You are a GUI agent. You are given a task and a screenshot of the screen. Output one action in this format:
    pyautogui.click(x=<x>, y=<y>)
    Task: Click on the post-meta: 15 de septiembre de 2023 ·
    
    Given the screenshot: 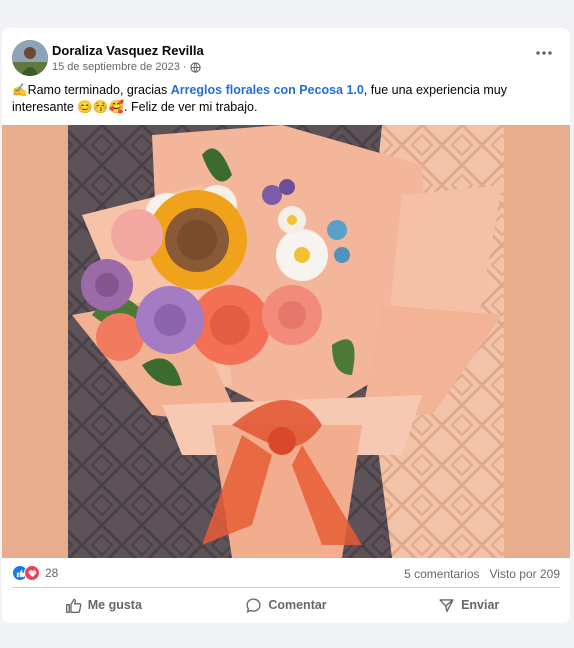 What is the action you would take?
    pyautogui.click(x=126, y=67)
    